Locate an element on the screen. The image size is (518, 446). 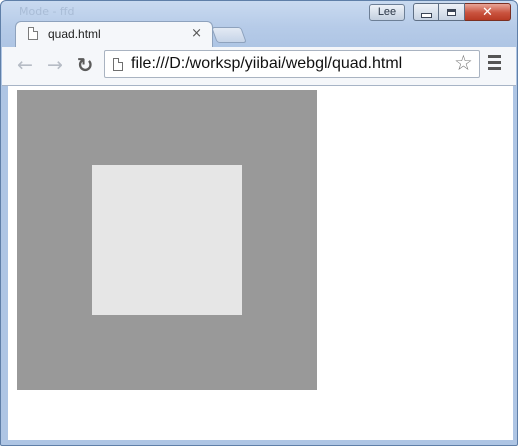
close-icon: ✕ is located at coordinates (487, 12).